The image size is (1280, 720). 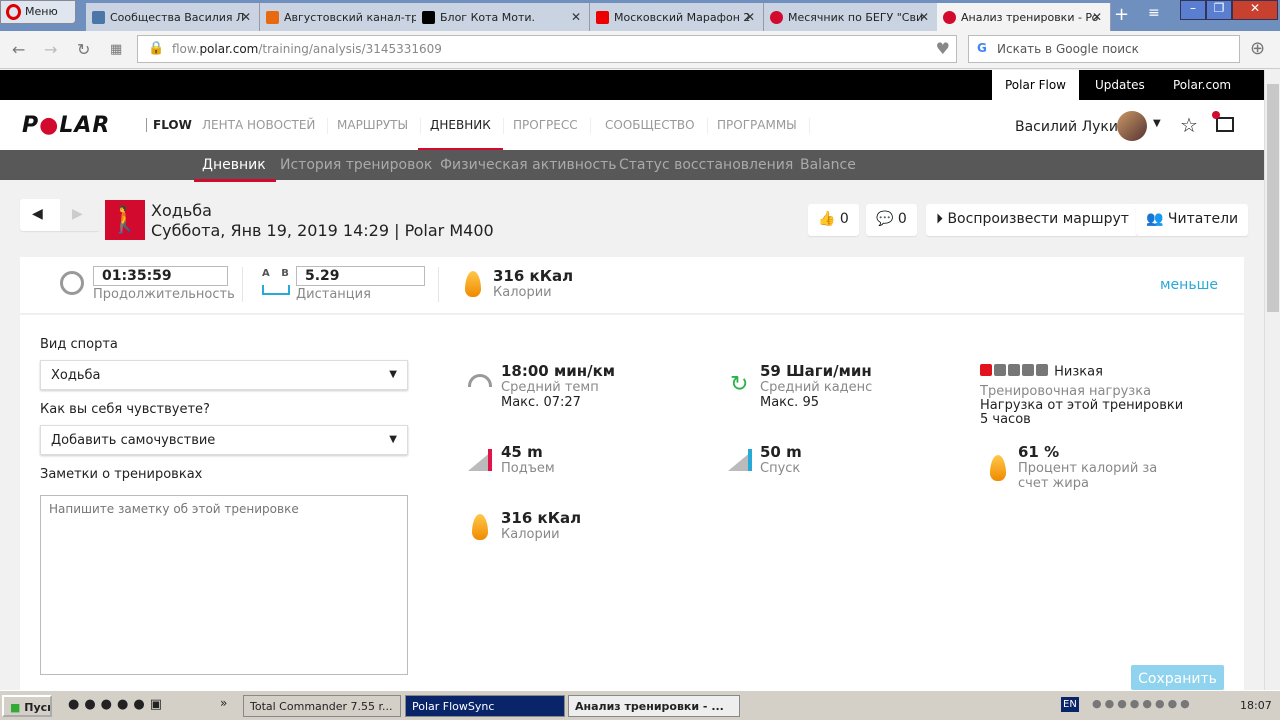 What do you see at coordinates (347, 17) in the screenshot?
I see `browser-tab: Августовский канал-тр✕` at bounding box center [347, 17].